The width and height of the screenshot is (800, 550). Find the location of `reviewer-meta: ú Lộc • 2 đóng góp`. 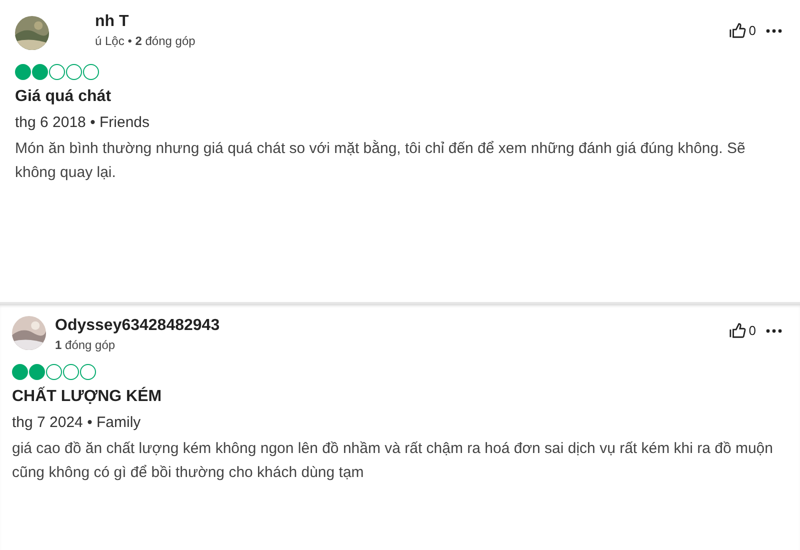

reviewer-meta: ú Lộc • 2 đóng góp is located at coordinates (145, 41).